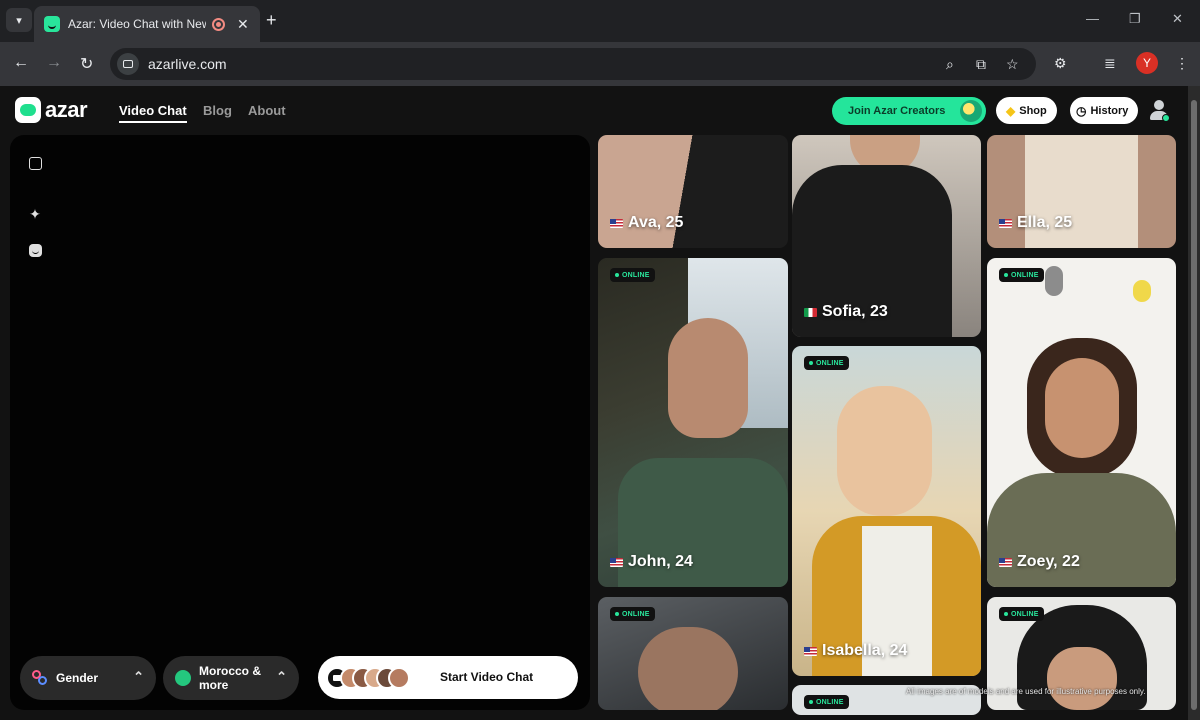 The image size is (1200, 720). I want to click on media-controls-icon: ≣, so click(1110, 63).